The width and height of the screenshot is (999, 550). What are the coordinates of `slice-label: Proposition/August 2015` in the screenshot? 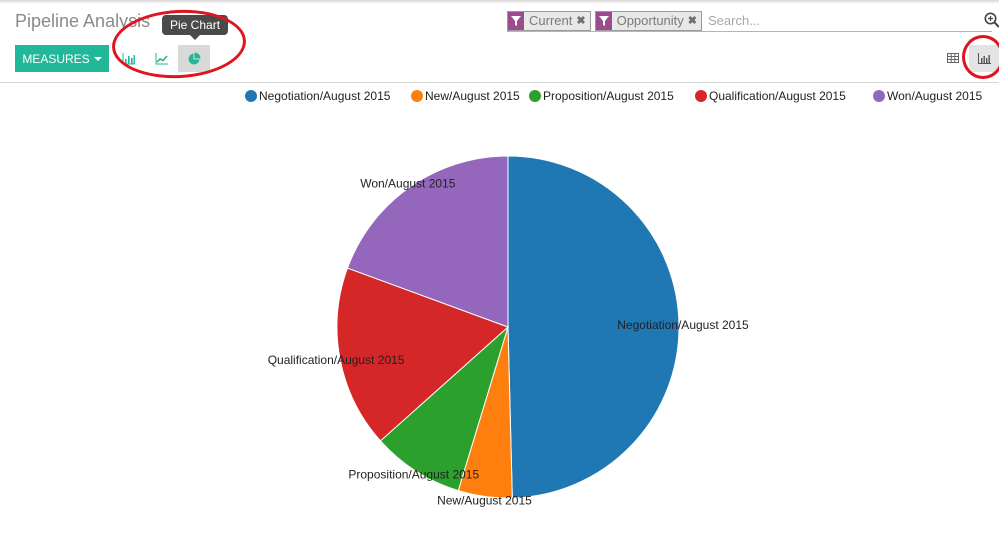 It's located at (413, 474).